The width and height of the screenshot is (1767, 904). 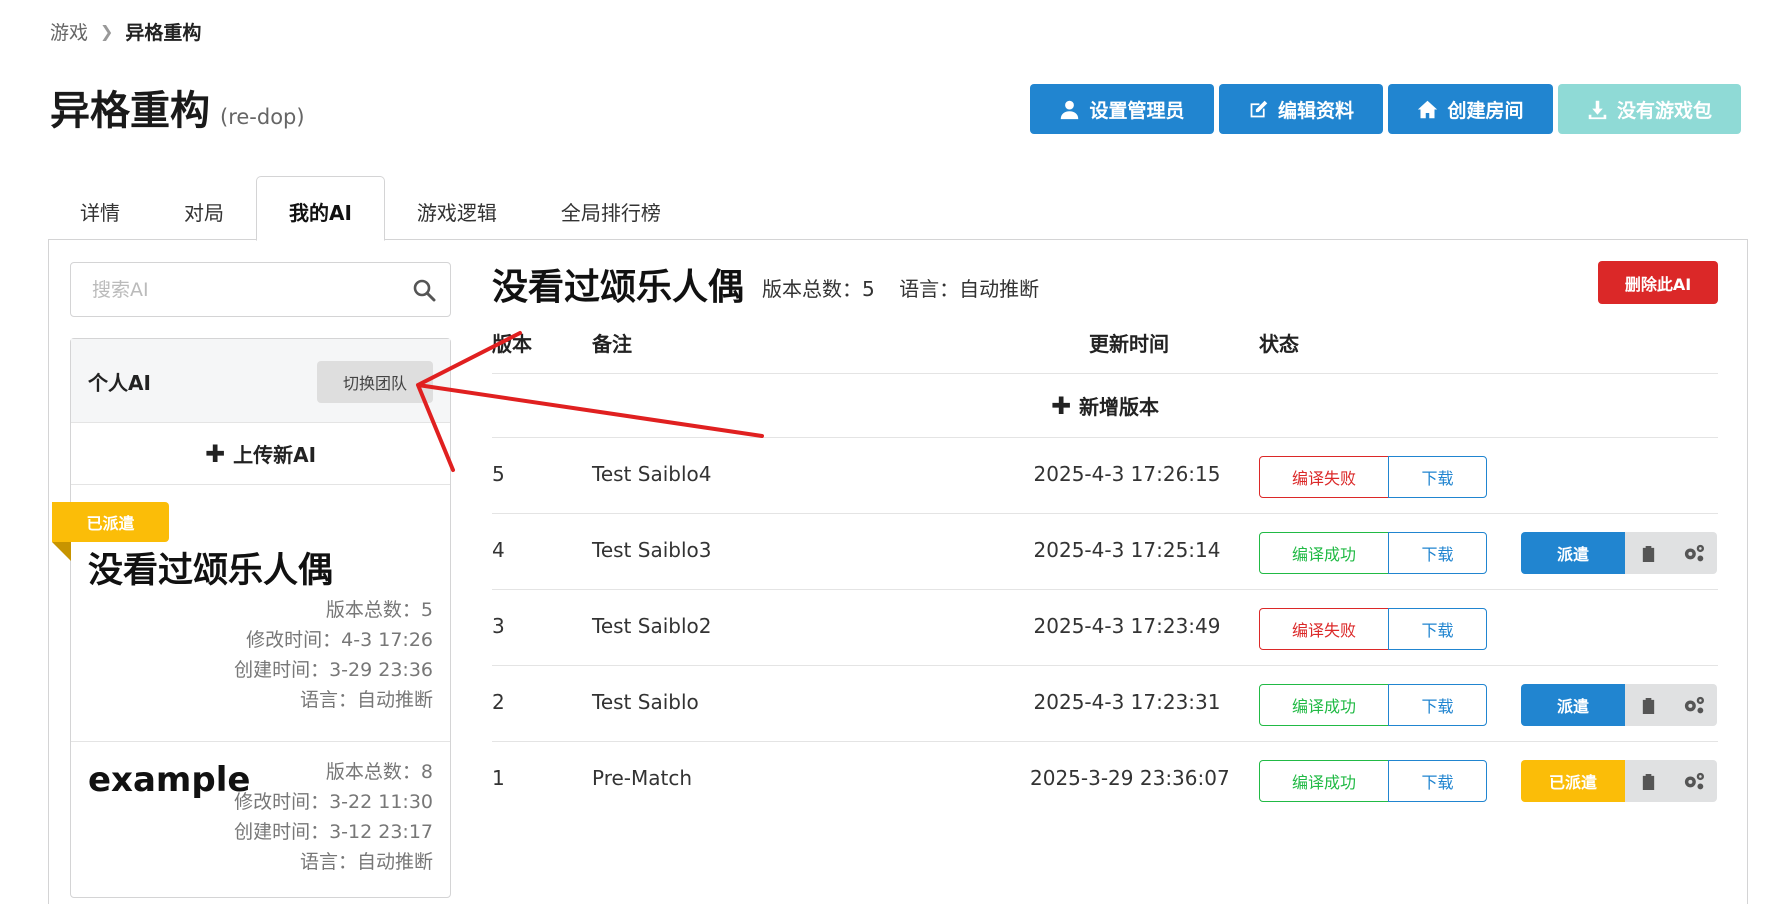 What do you see at coordinates (61, 551) in the screenshot?
I see `ribbon-fold` at bounding box center [61, 551].